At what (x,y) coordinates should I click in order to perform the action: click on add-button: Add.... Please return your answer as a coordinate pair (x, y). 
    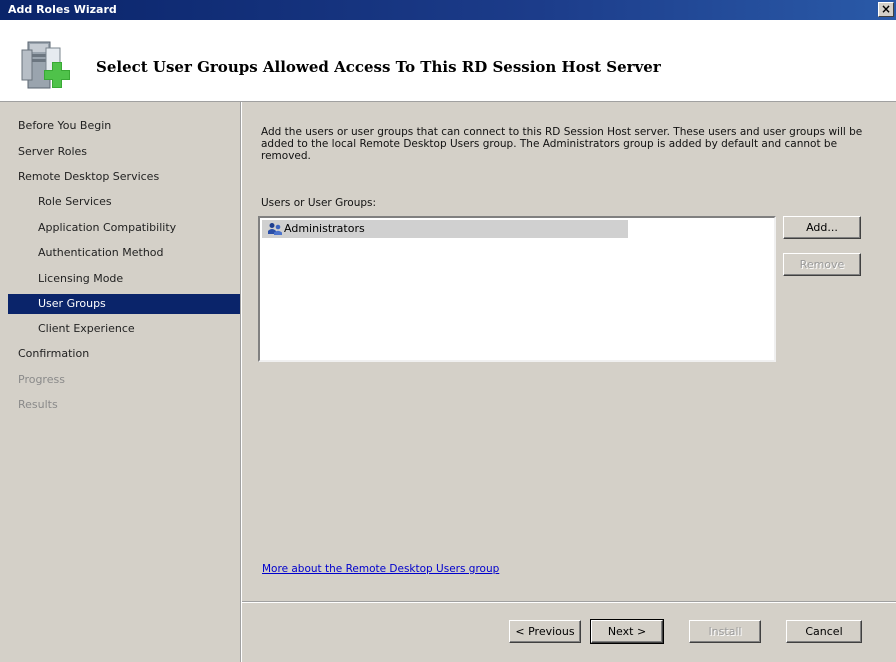
    Looking at the image, I should click on (822, 227).